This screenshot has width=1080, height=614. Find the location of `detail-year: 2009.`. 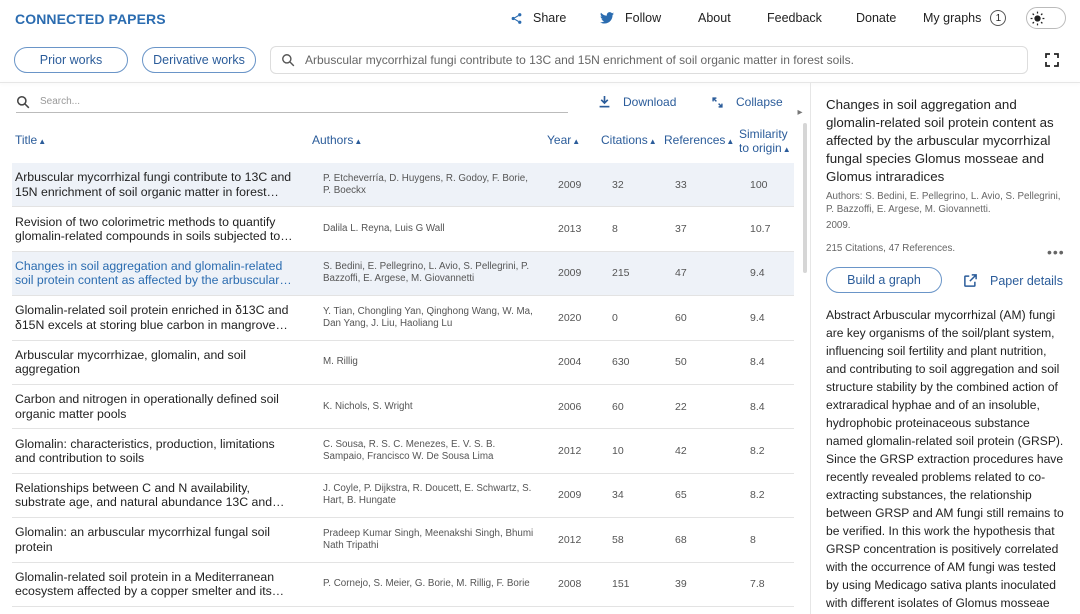

detail-year: 2009. is located at coordinates (838, 225).